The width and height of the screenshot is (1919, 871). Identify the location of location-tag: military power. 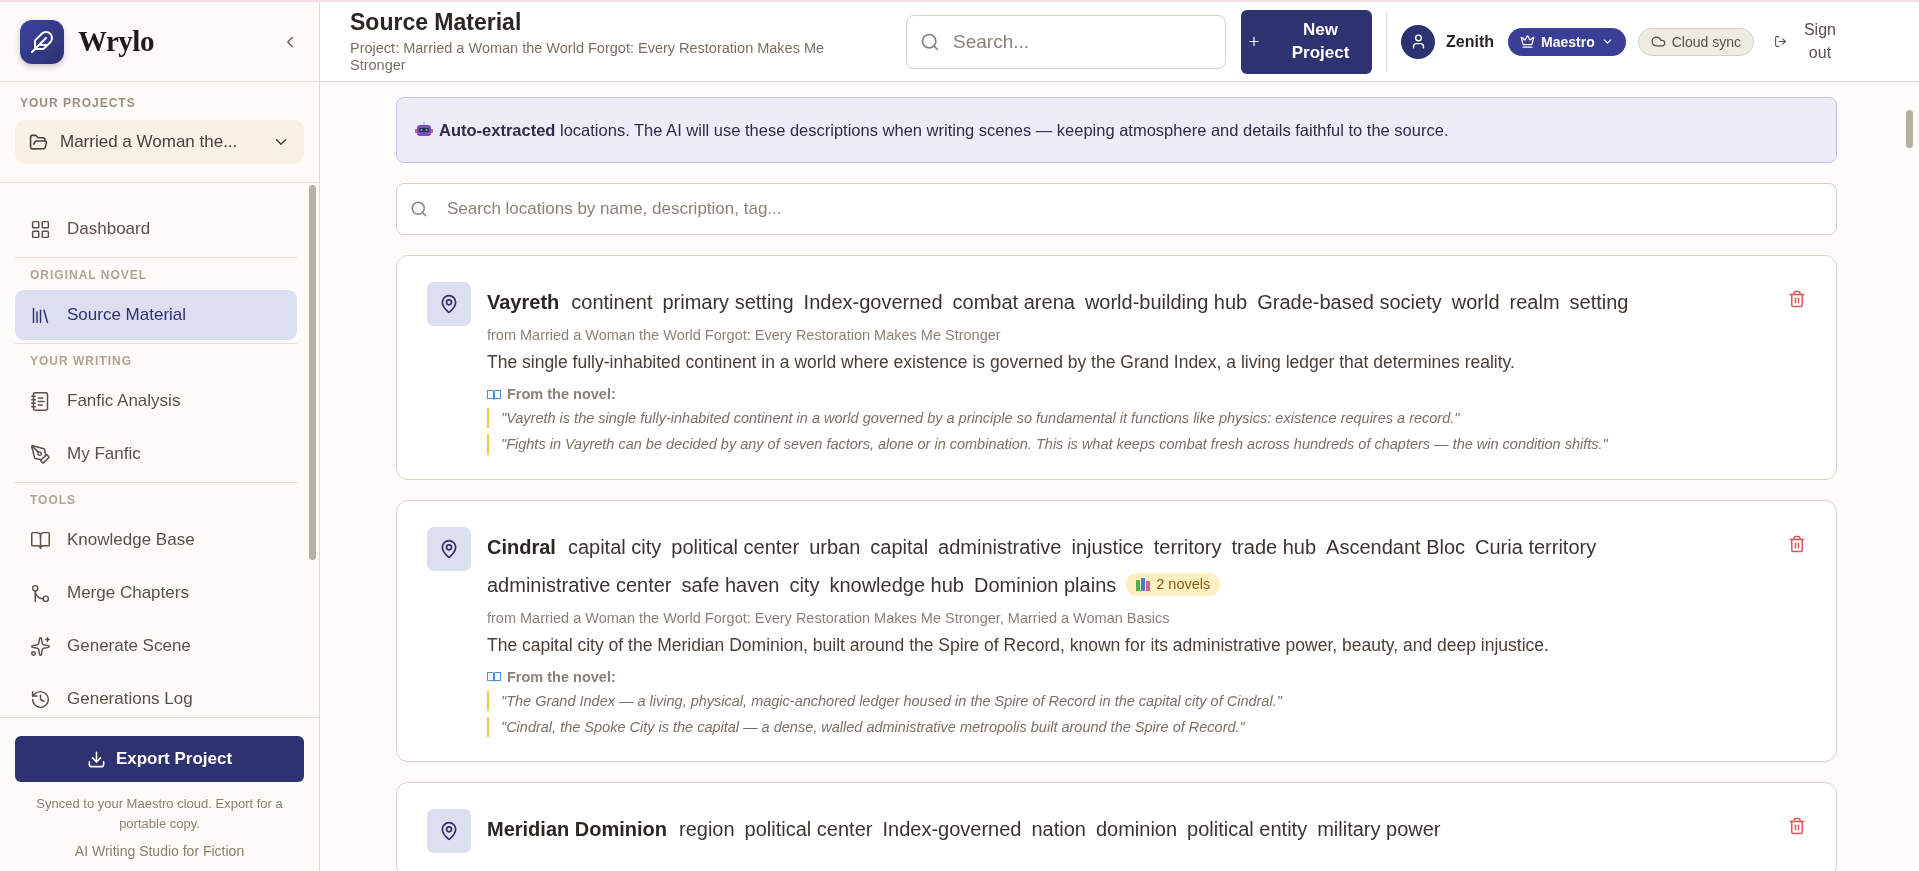
(1379, 829).